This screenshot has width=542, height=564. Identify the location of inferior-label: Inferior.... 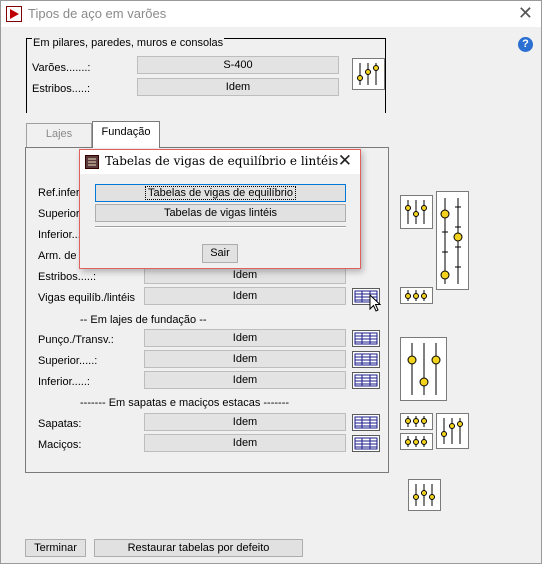
(59, 235).